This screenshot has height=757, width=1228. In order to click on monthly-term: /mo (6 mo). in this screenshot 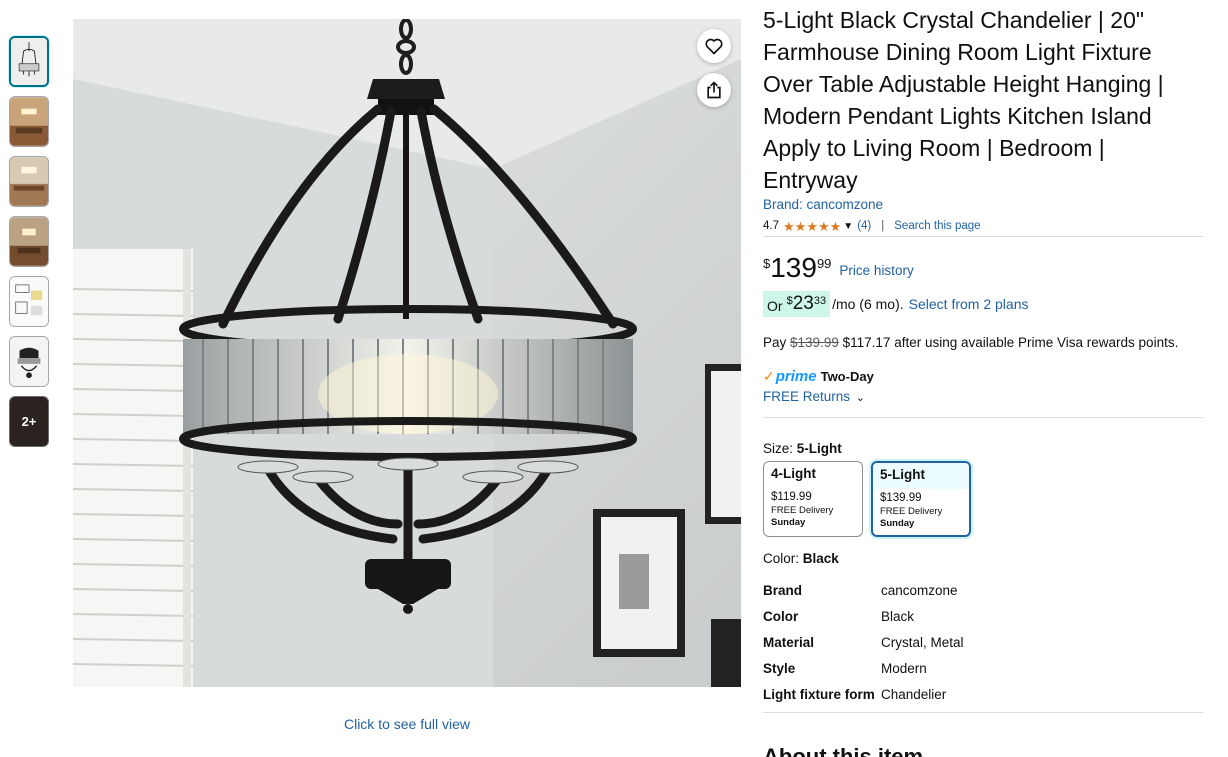, I will do `click(868, 304)`.